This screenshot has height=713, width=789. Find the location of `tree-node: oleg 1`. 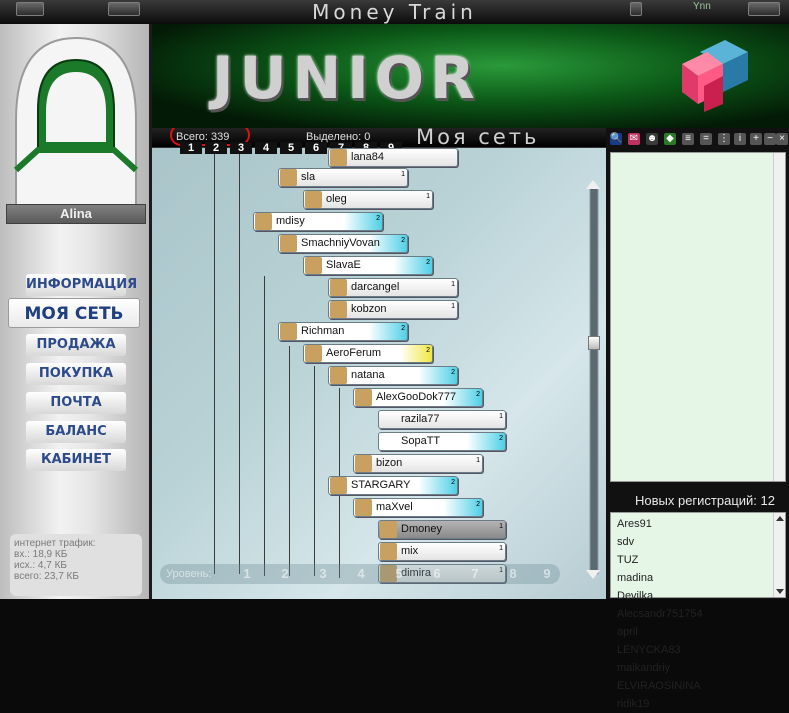

tree-node: oleg 1 is located at coordinates (368, 199).